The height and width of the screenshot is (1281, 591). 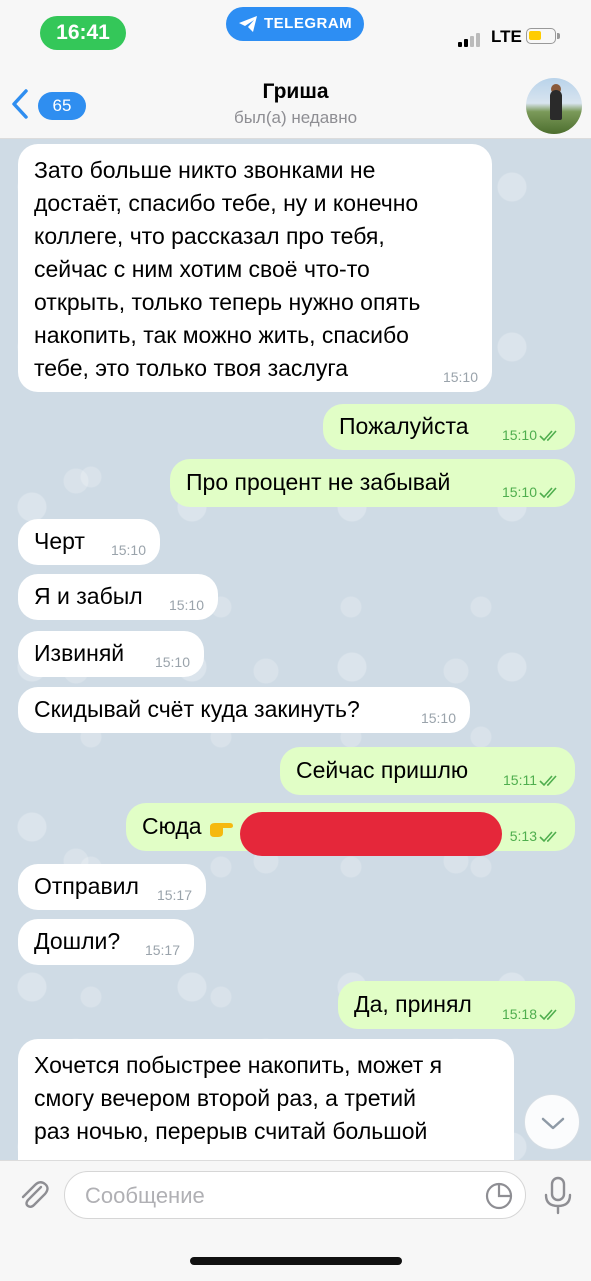 I want to click on message-incoming: Я и забыл 15:10, so click(x=118, y=597).